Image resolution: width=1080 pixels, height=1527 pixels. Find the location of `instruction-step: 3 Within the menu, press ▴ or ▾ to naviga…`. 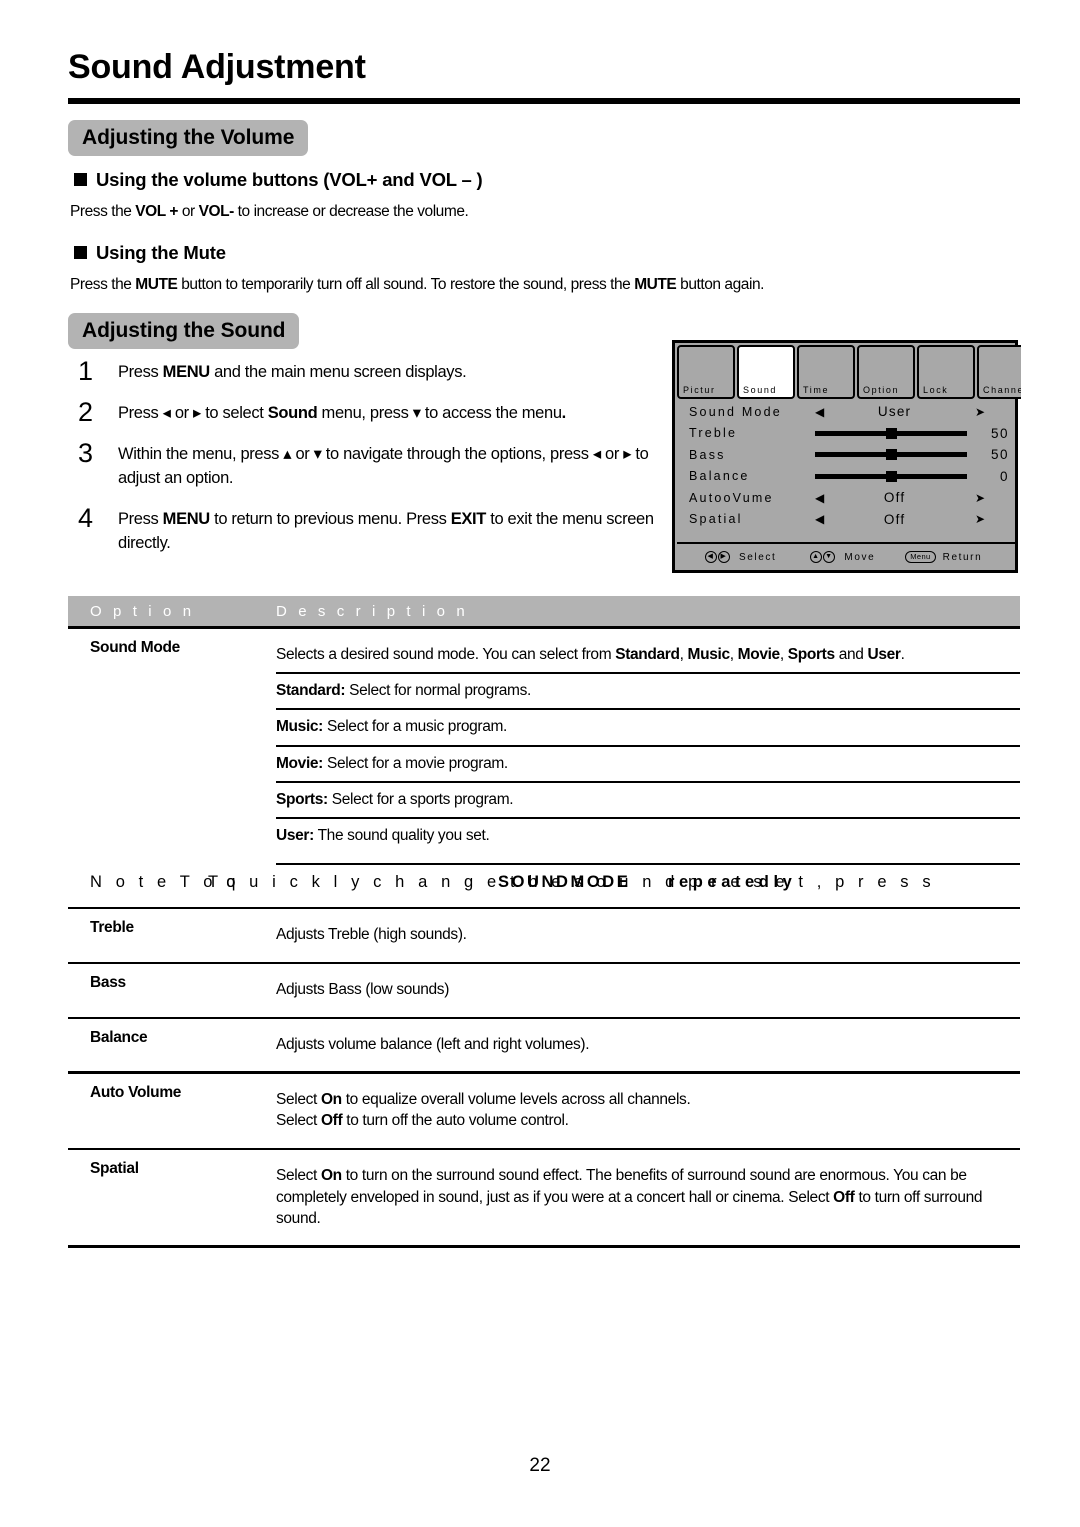

instruction-step: 3 Within the menu, press ▴ or ▾ to naviga… is located at coordinates (370, 465).